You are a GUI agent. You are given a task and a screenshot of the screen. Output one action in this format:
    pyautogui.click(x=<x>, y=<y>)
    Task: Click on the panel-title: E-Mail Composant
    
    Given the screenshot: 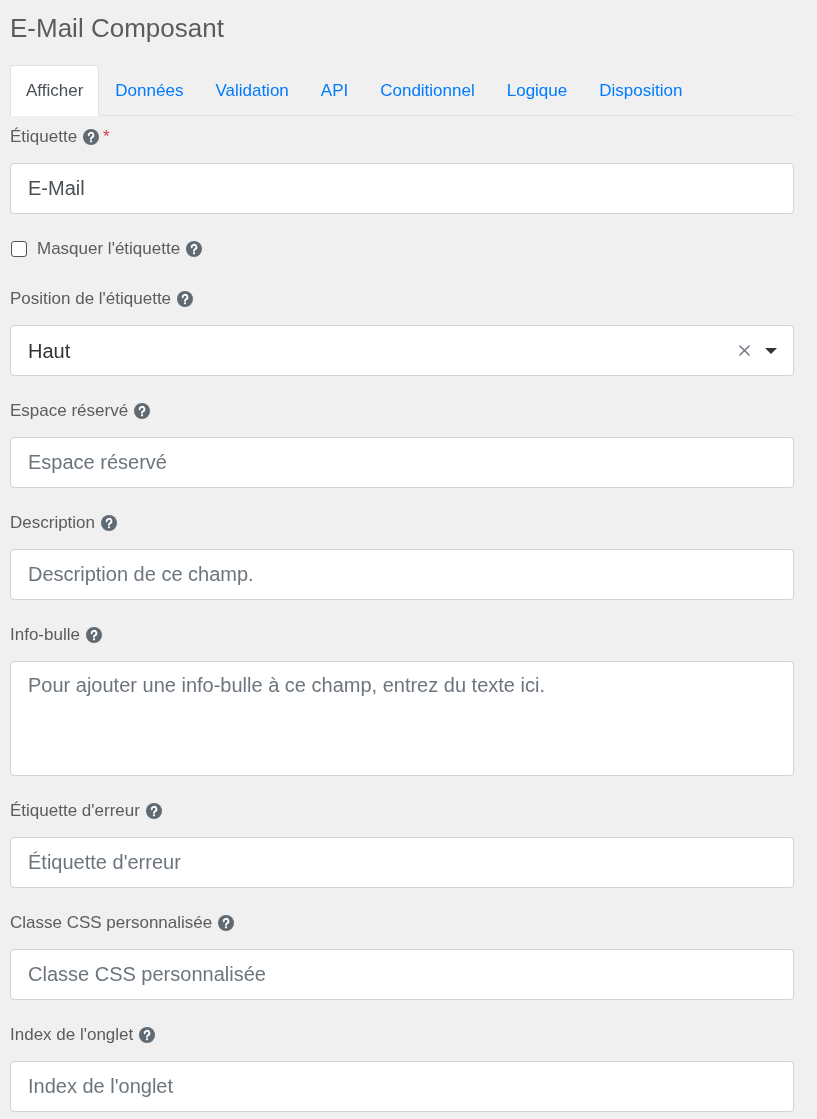 What is the action you would take?
    pyautogui.click(x=117, y=28)
    